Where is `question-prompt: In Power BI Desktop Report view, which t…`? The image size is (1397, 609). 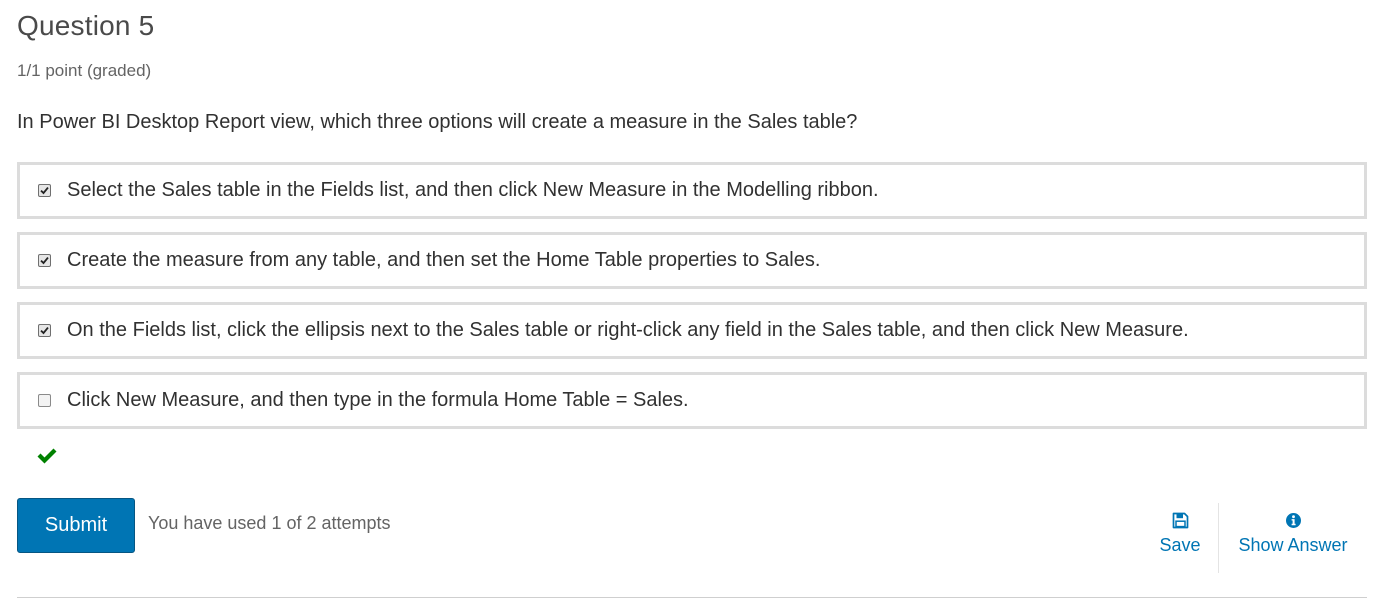
question-prompt: In Power BI Desktop Report view, which t… is located at coordinates (437, 122).